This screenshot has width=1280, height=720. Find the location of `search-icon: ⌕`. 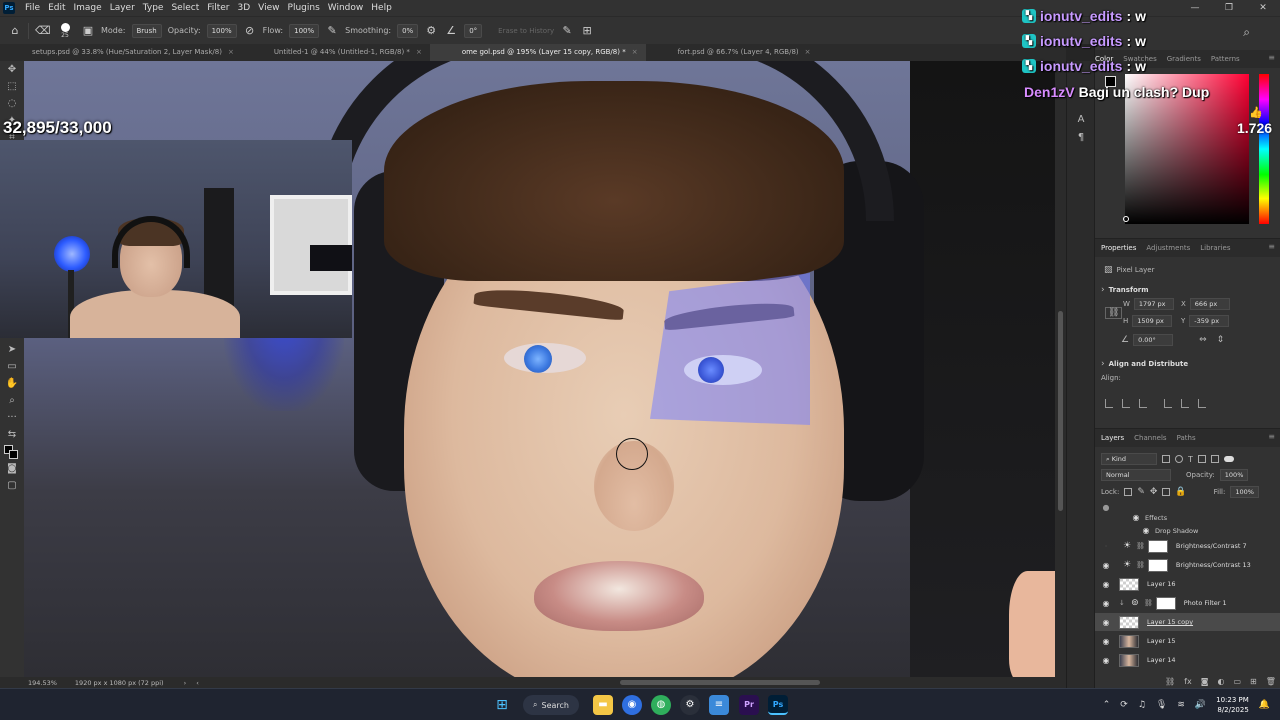

search-icon: ⌕ is located at coordinates (1246, 32).